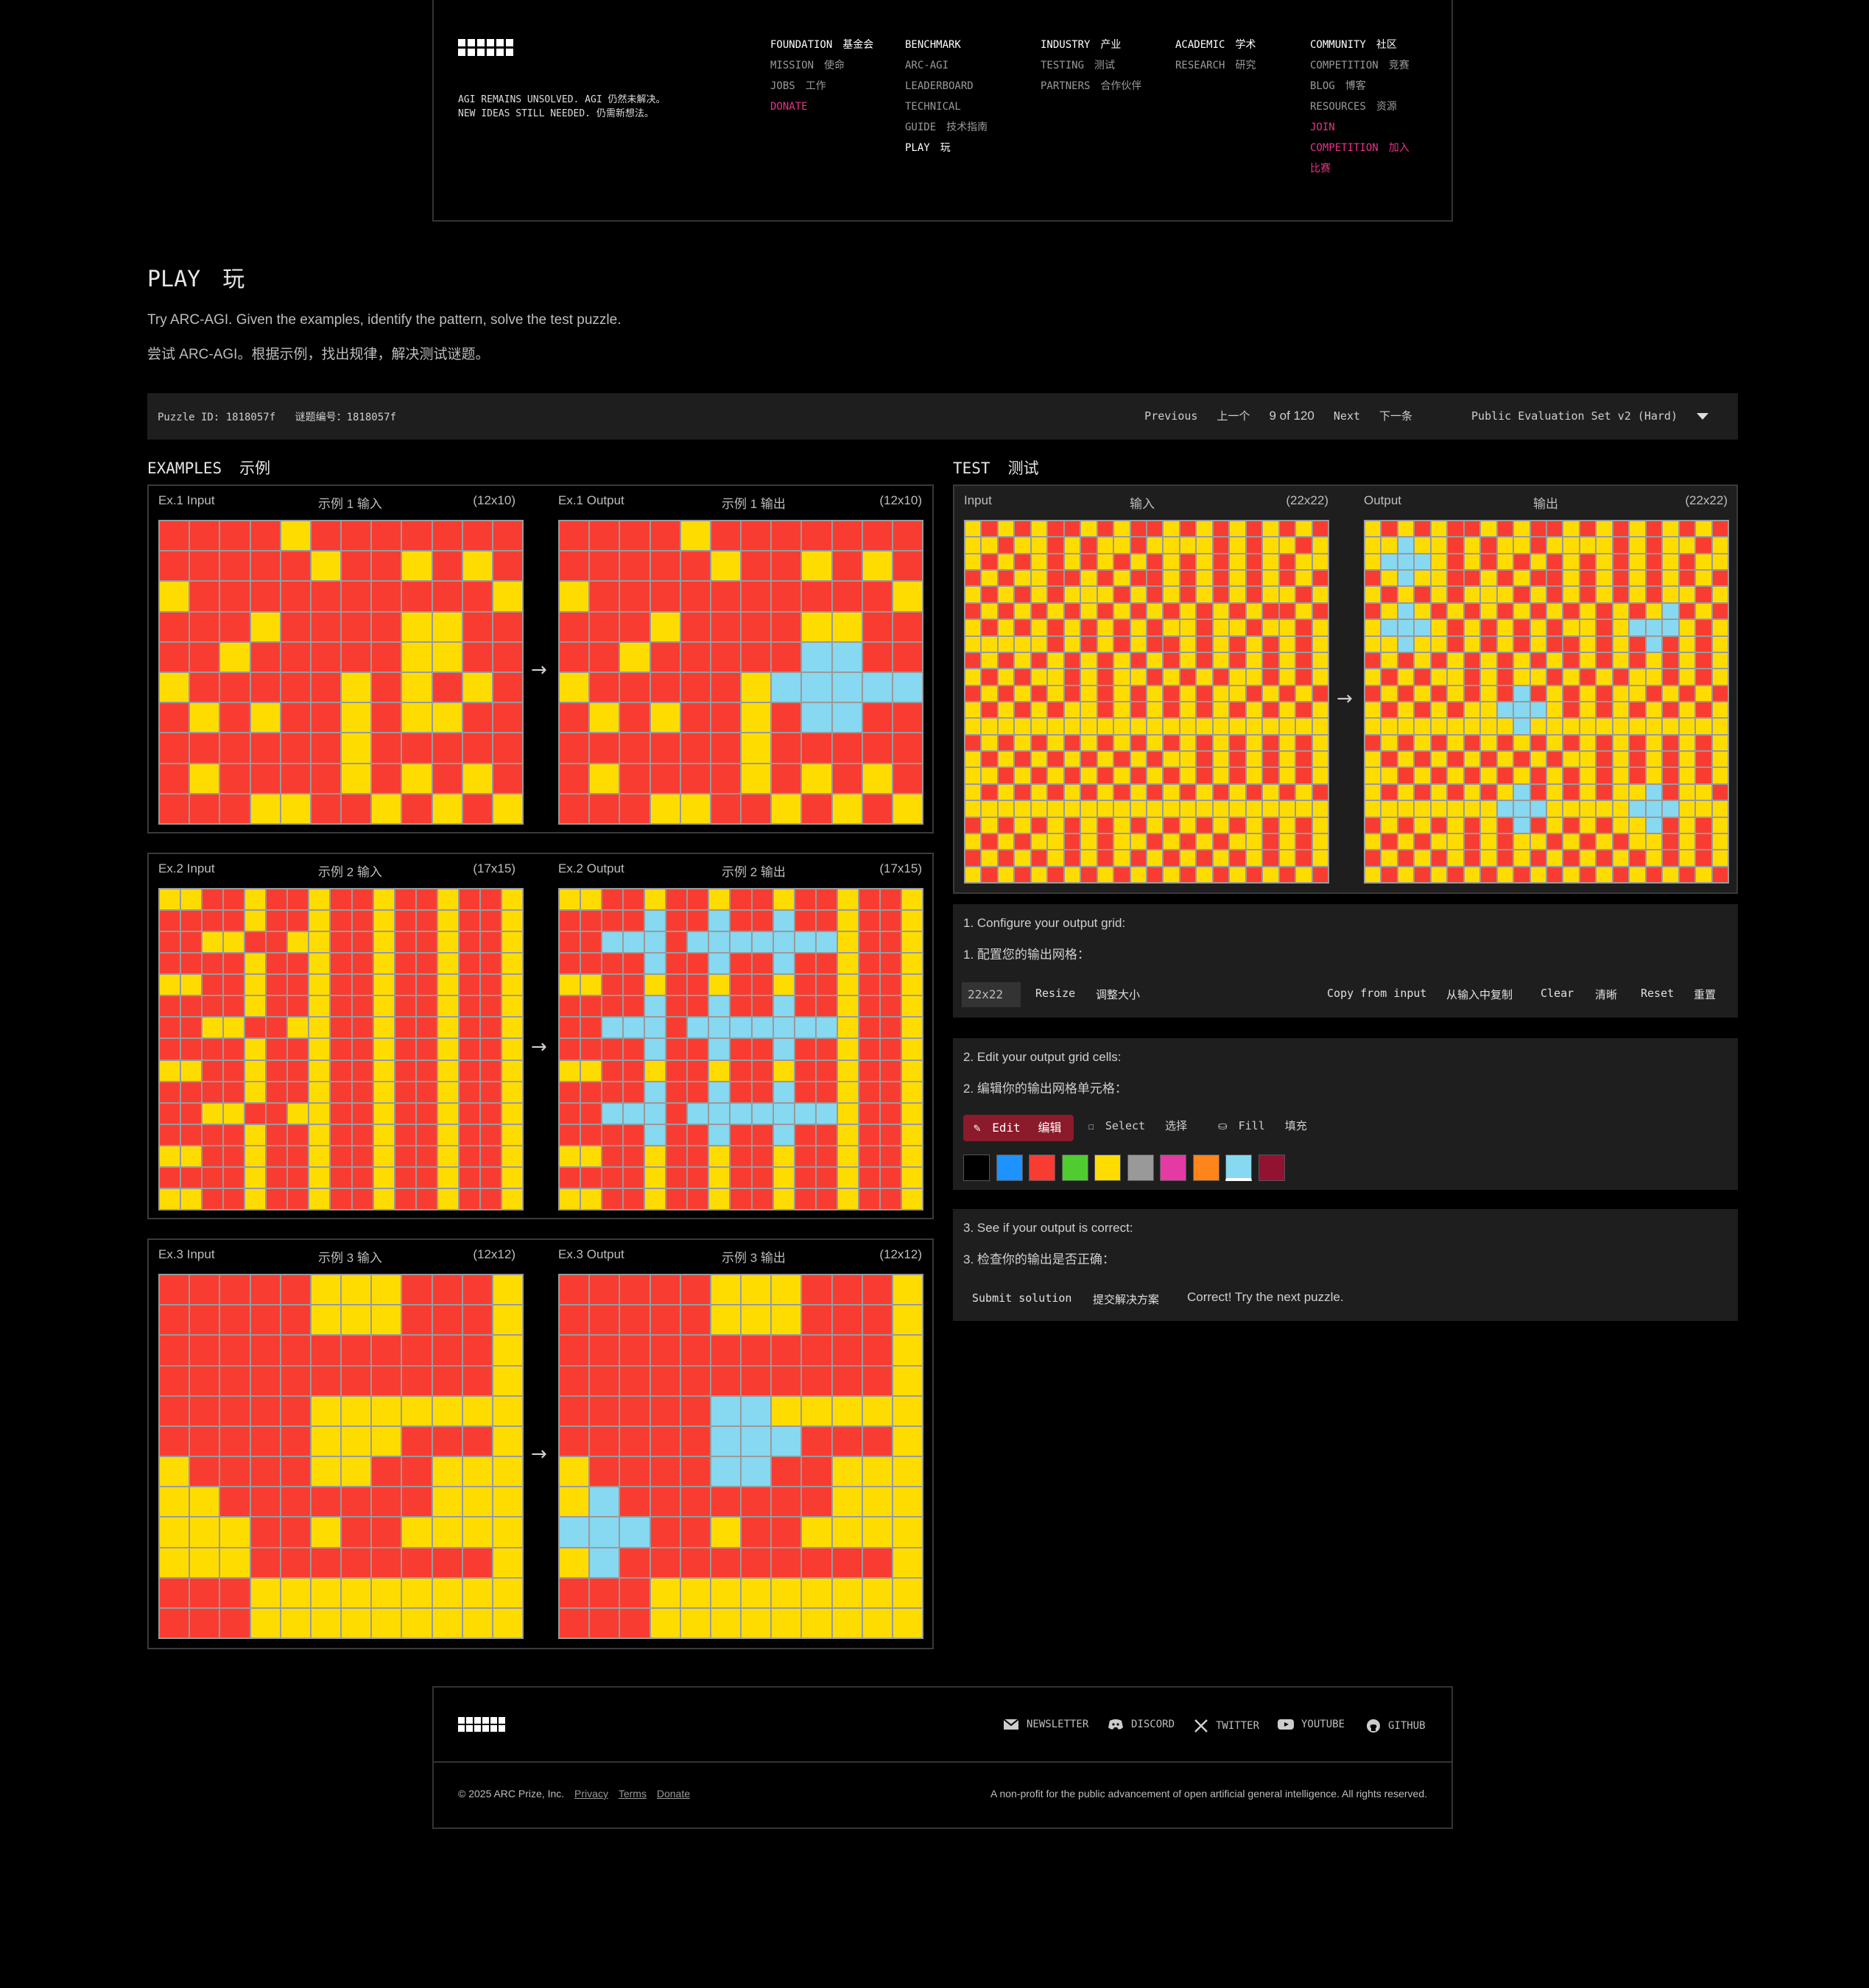 This screenshot has height=1988, width=1869. I want to click on fill-mode-button: ⛀ Fill 填充, so click(1262, 1125).